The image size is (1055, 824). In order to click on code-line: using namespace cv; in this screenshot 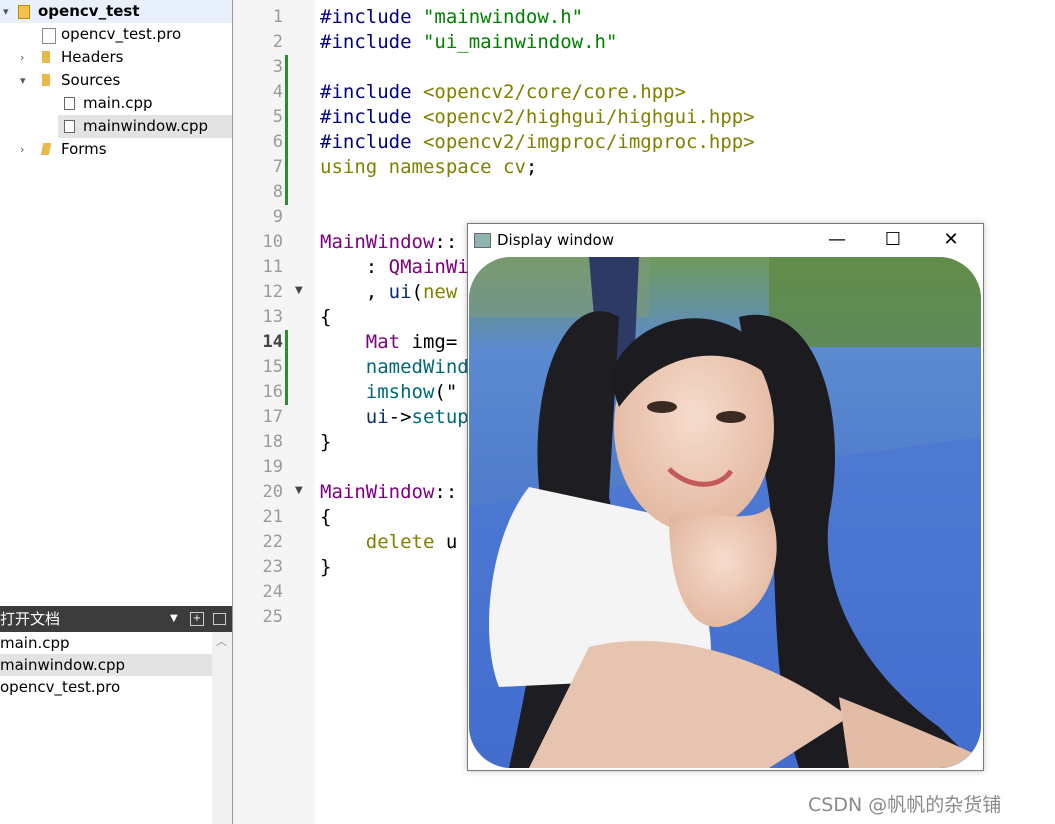, I will do `click(429, 167)`.